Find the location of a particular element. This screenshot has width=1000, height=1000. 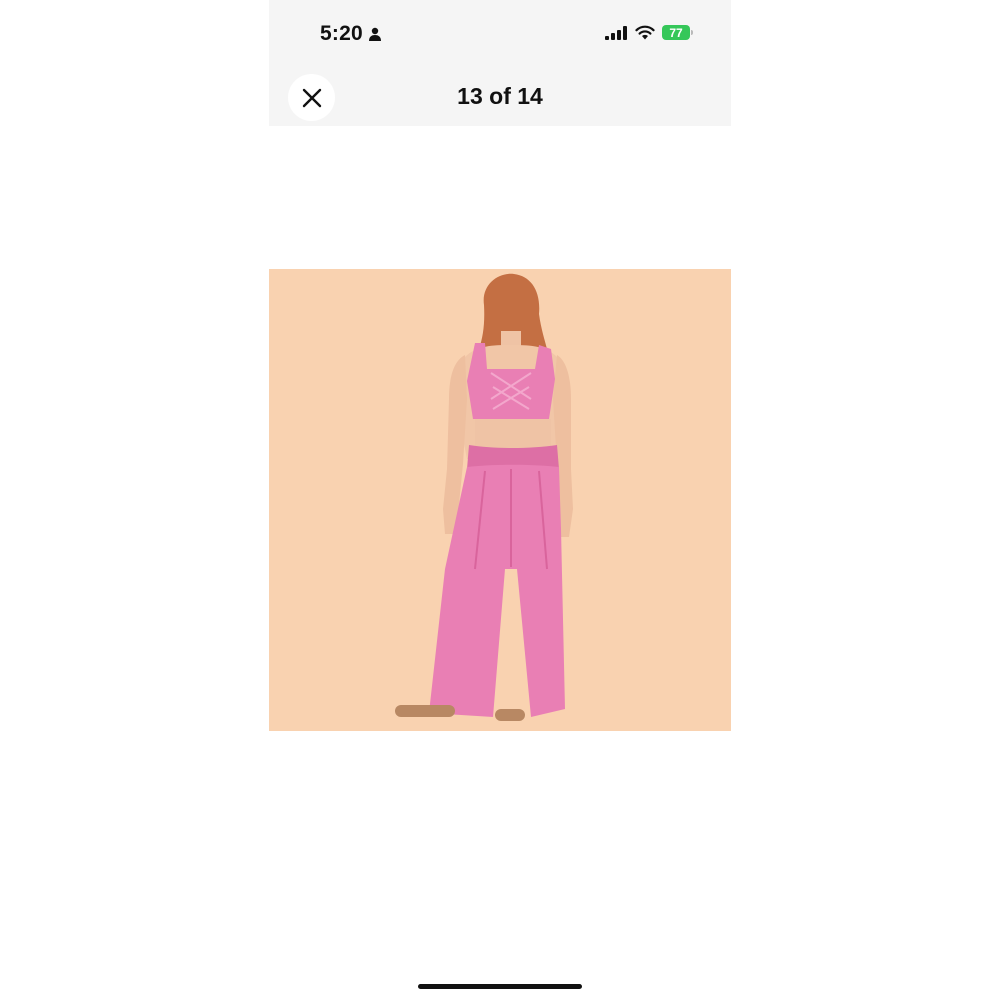

status-indicators: 77 is located at coordinates (649, 32).